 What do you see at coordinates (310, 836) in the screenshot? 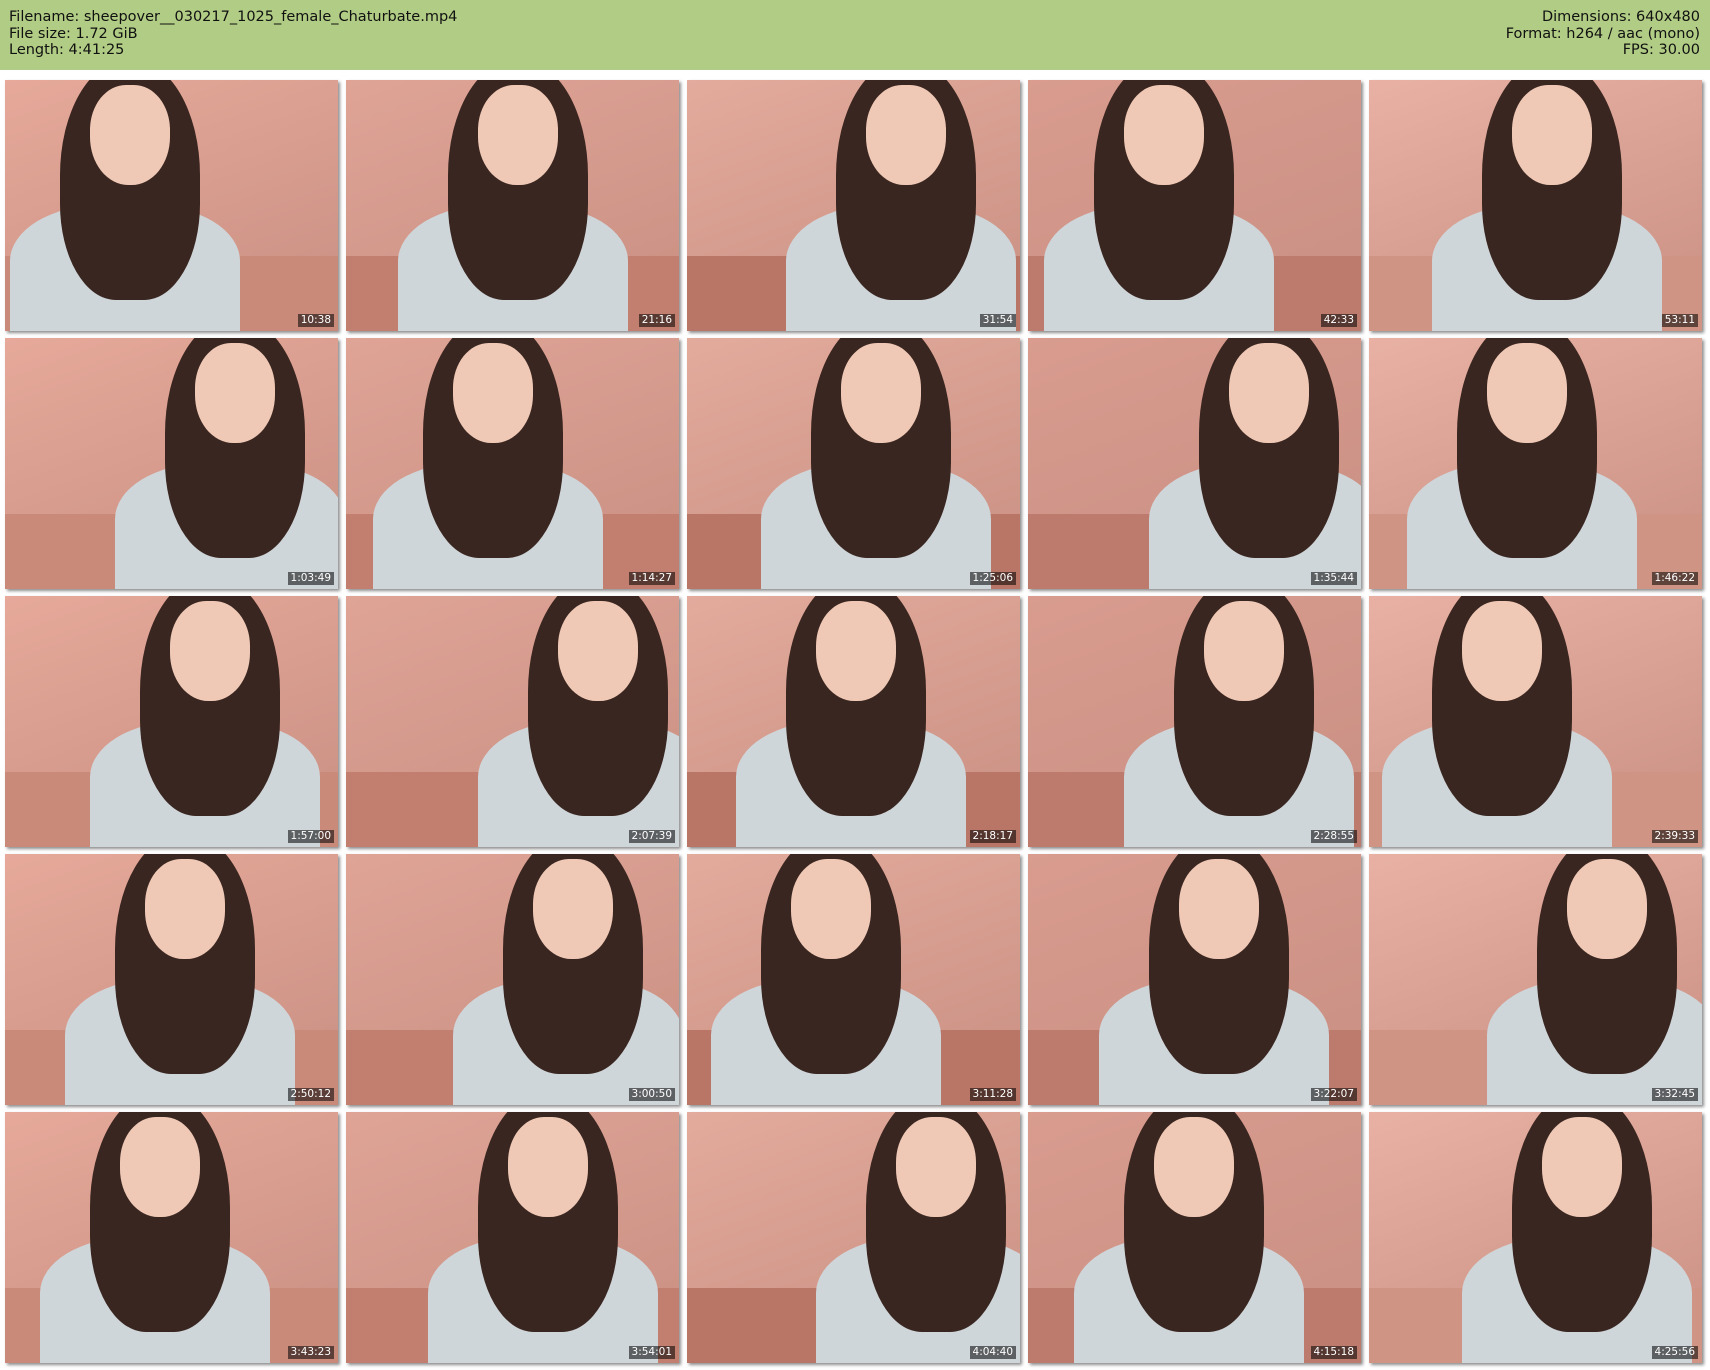
I see `thumbnail-timestamp: 1:57:00` at bounding box center [310, 836].